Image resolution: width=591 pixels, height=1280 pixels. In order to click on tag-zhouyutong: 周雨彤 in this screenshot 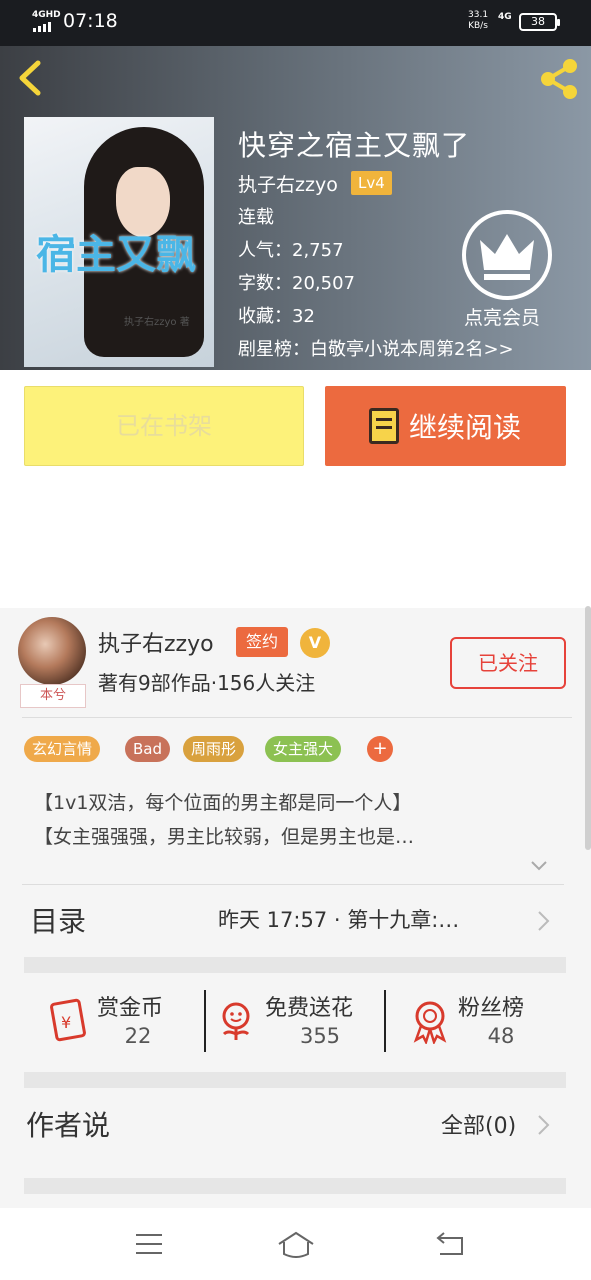, I will do `click(214, 749)`.